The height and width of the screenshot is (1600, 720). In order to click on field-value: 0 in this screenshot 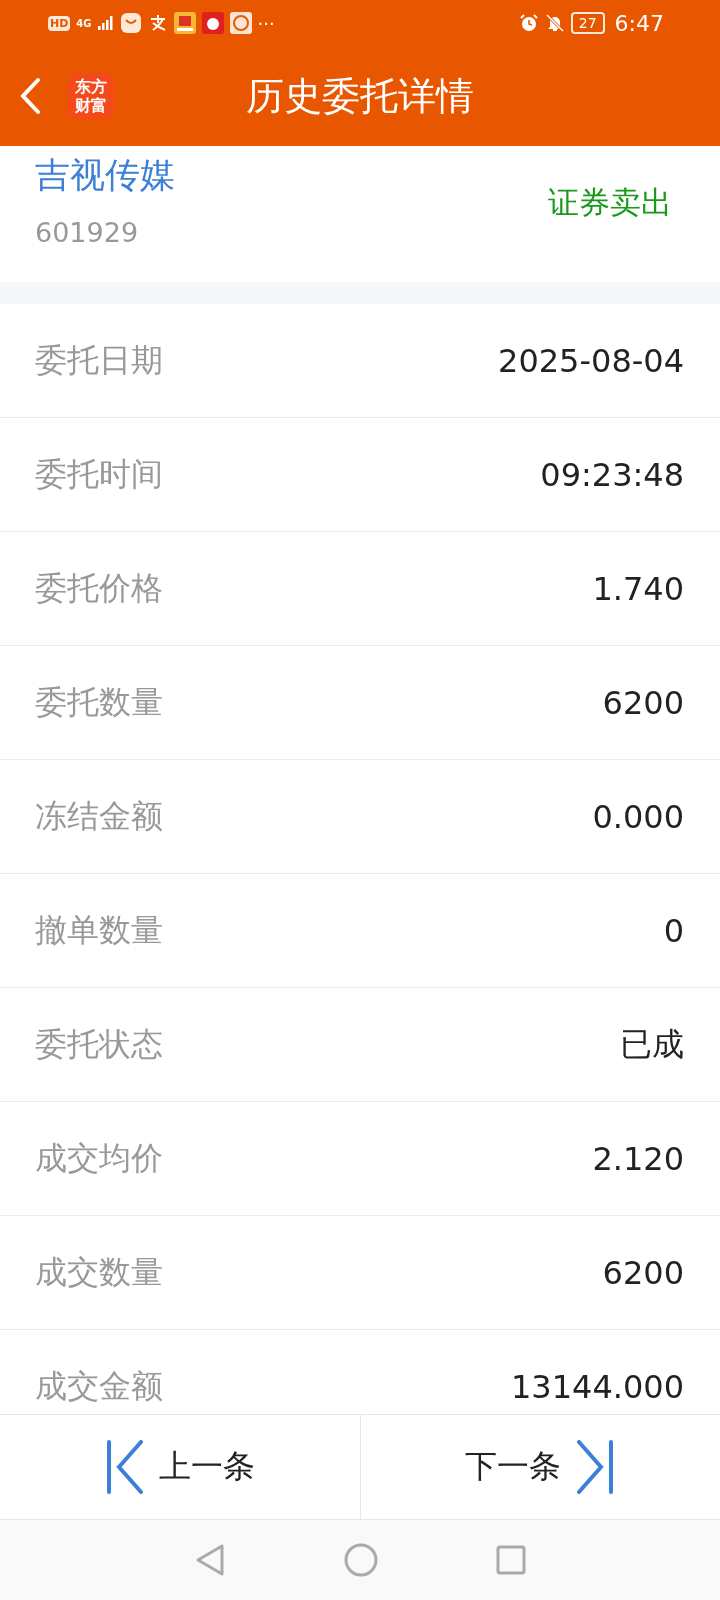, I will do `click(673, 930)`.